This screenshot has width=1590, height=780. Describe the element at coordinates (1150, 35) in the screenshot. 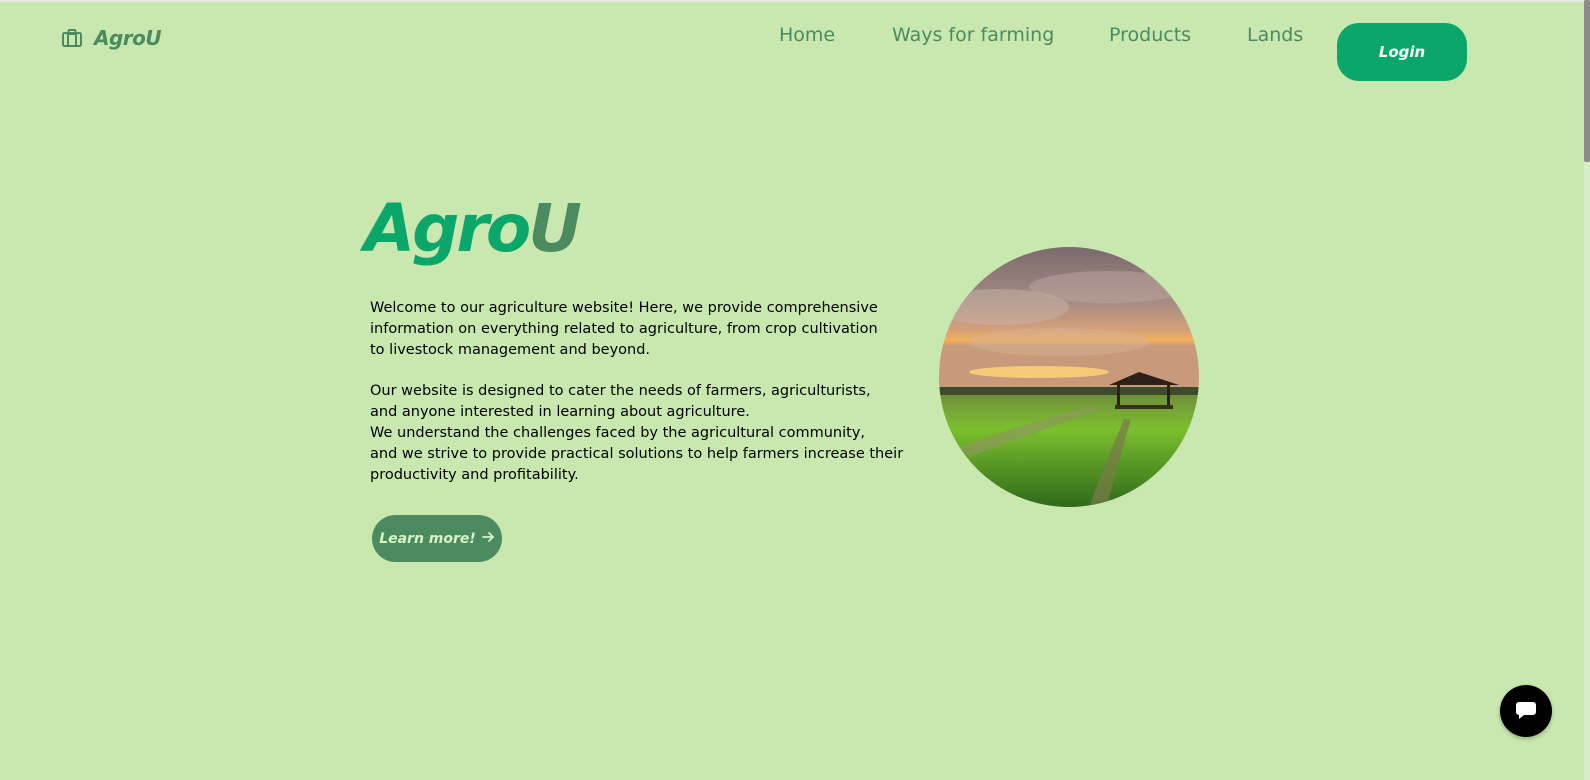

I see `nav-item-products: Products` at that location.